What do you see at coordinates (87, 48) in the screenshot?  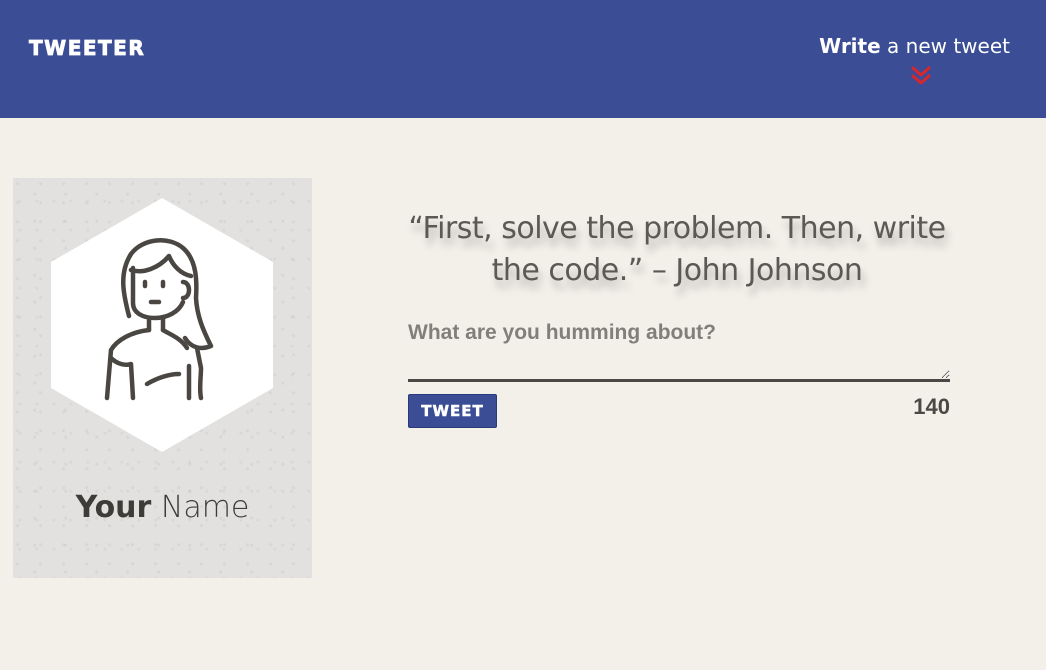 I see `brand-logo: TWEETER` at bounding box center [87, 48].